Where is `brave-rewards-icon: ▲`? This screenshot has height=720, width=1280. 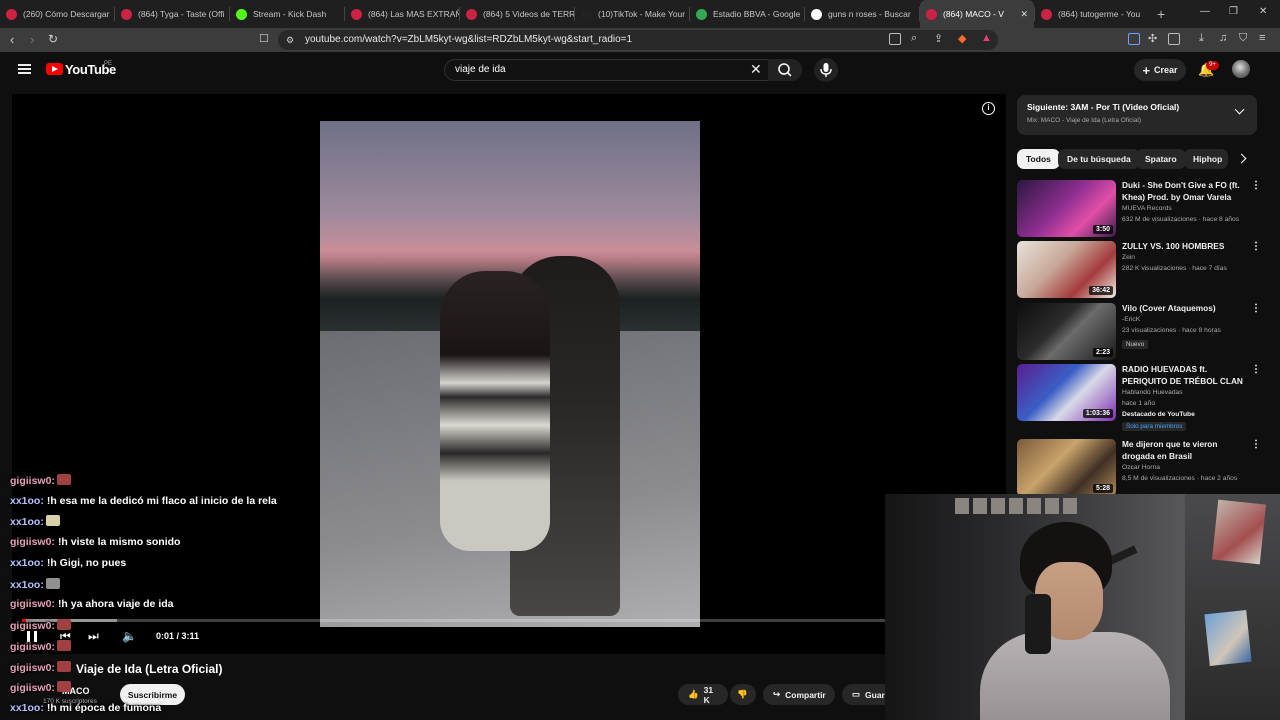
brave-rewards-icon: ▲ is located at coordinates (986, 38).